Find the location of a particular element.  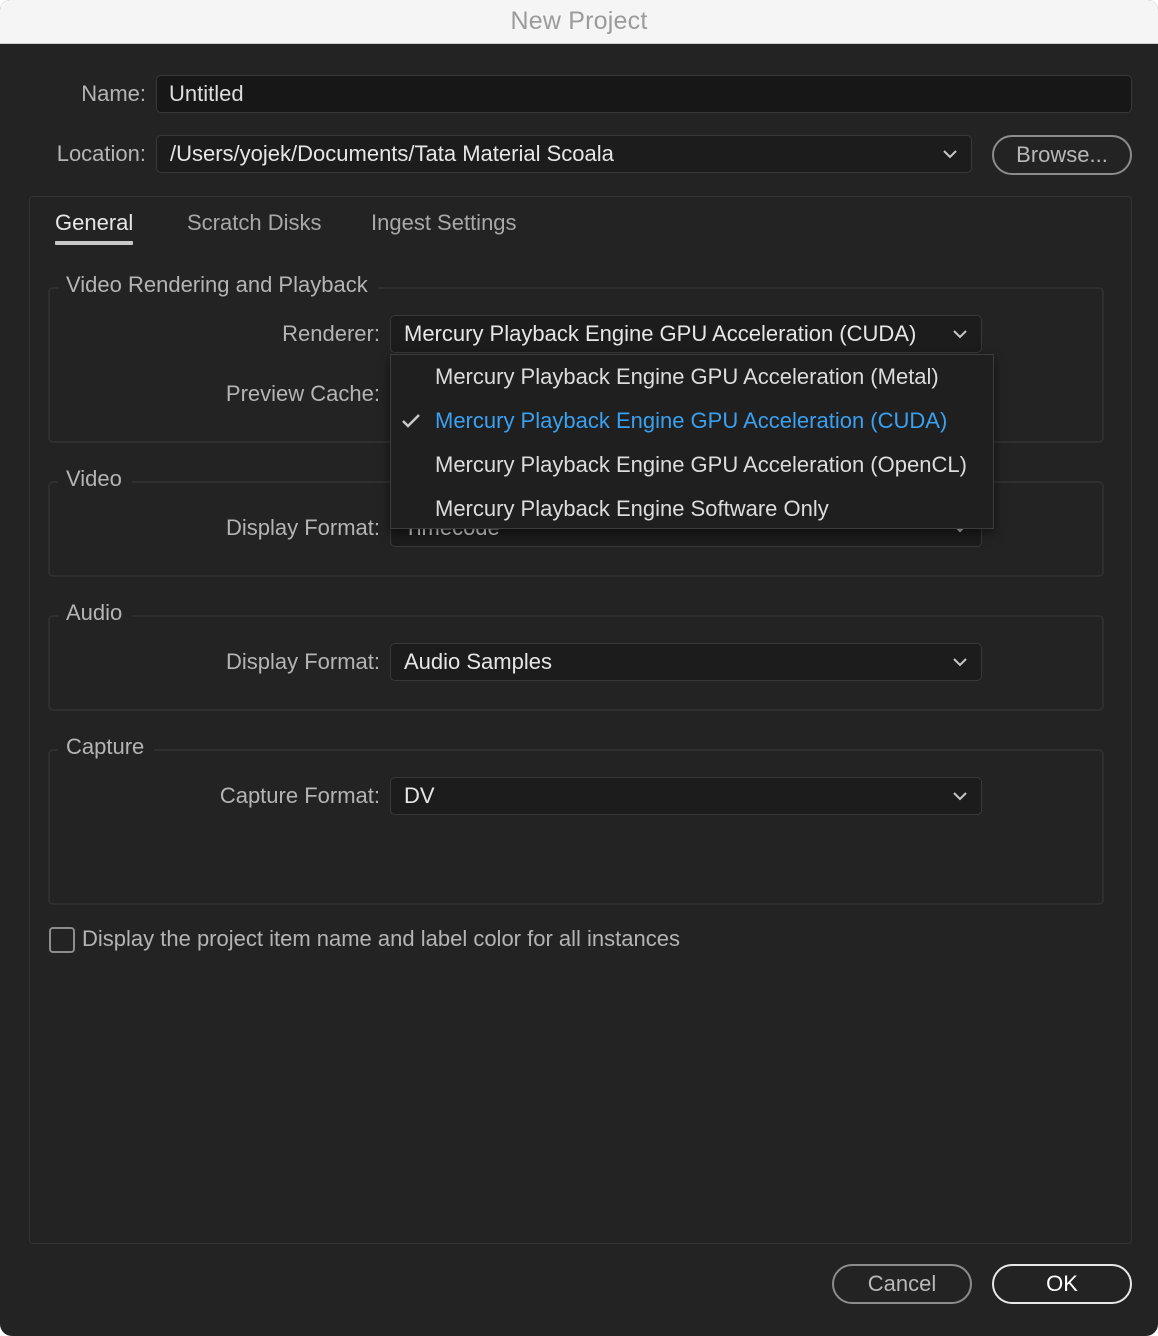

title-bar: New Project is located at coordinates (579, 22).